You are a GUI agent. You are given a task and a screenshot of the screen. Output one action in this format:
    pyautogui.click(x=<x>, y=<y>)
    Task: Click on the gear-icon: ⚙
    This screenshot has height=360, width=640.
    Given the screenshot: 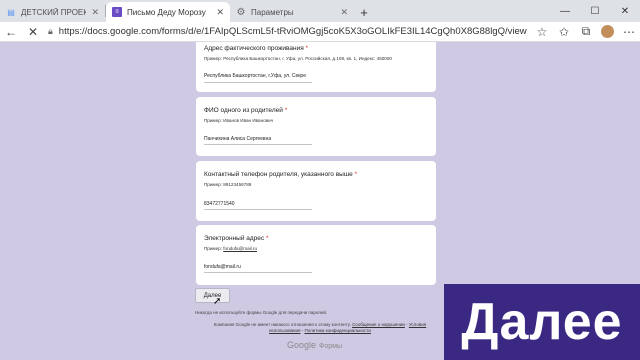 What is the action you would take?
    pyautogui.click(x=241, y=12)
    